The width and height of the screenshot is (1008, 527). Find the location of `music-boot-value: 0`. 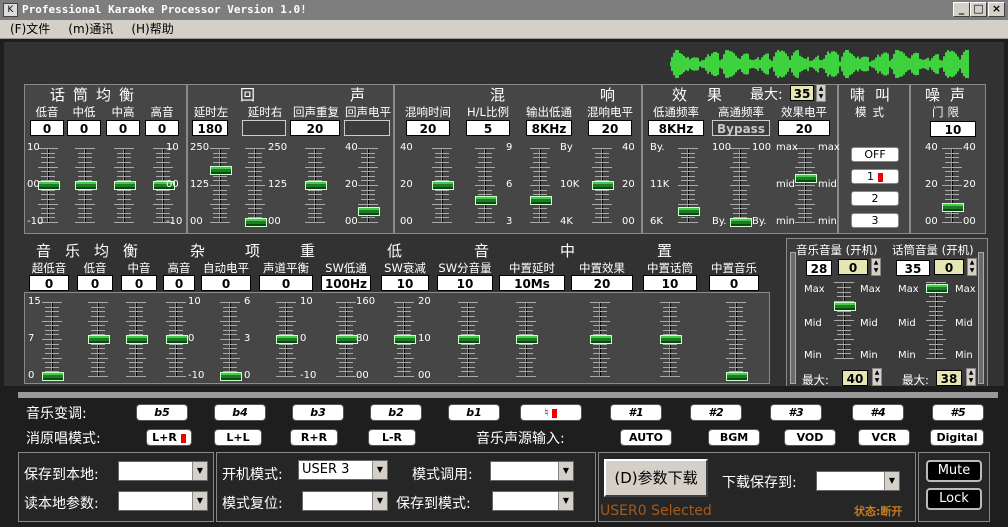

music-boot-value: 0 is located at coordinates (853, 267).